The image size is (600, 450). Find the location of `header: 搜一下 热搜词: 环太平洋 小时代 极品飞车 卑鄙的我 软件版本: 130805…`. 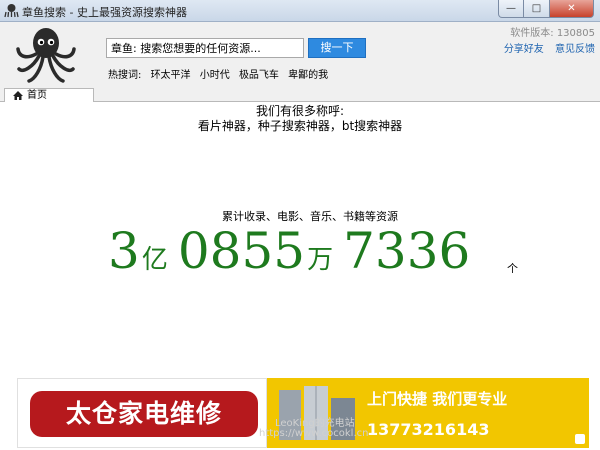

header: 搜一下 热搜词: 环太平洋 小时代 极品飞车 卑鄙的我 软件版本: 130805… is located at coordinates (300, 55).